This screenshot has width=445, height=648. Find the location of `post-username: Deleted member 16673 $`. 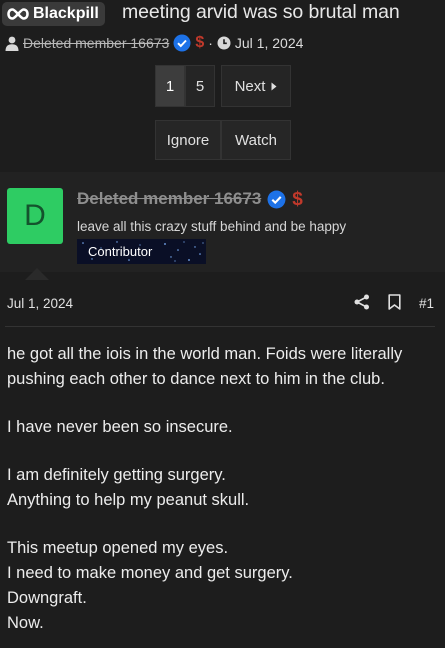

post-username: Deleted member 16673 $ is located at coordinates (190, 199).